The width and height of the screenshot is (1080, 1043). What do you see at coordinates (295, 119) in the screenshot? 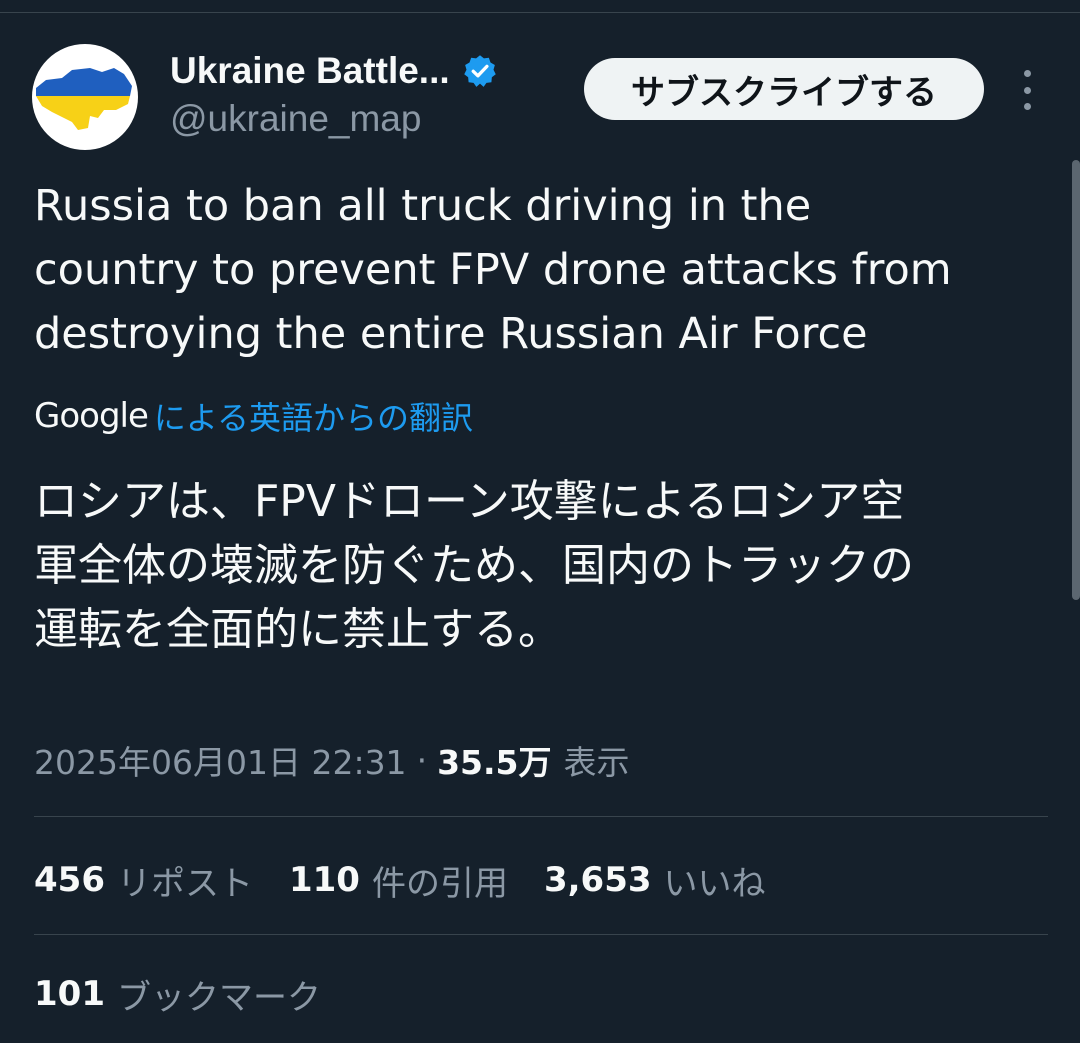
I see `handle: @ukraine_map` at bounding box center [295, 119].